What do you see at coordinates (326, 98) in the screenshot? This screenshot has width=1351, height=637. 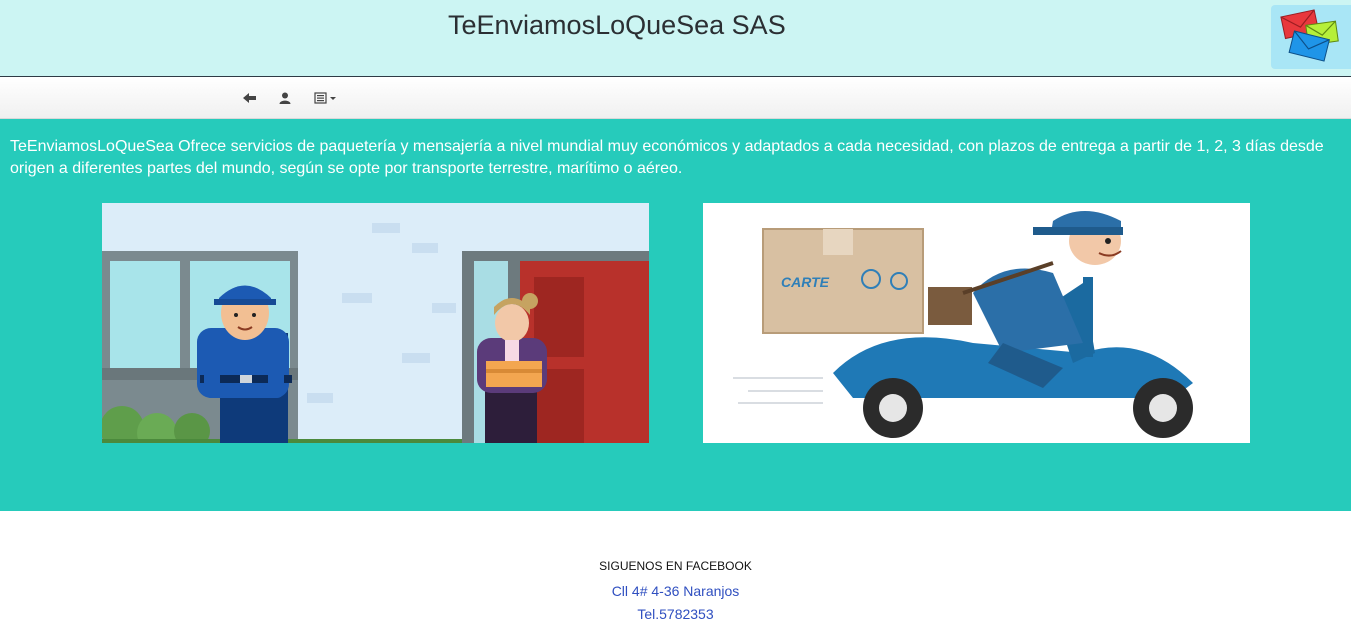 I see `list-dropdown-icon` at bounding box center [326, 98].